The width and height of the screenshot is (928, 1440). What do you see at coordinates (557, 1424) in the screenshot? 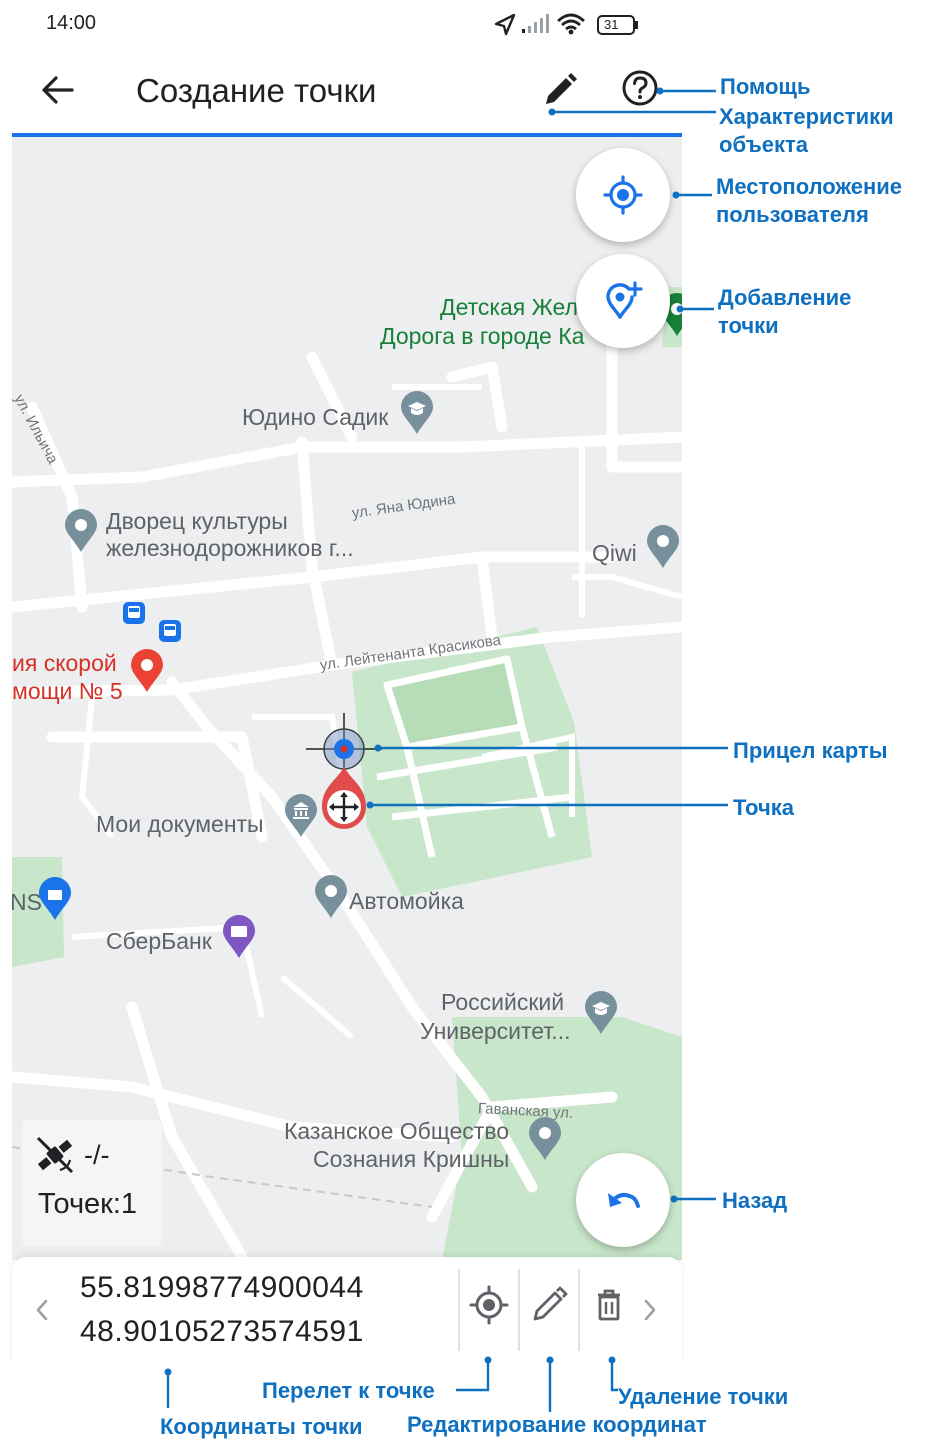
I see `annotation-edit-coordinates: Редактирование координат` at bounding box center [557, 1424].